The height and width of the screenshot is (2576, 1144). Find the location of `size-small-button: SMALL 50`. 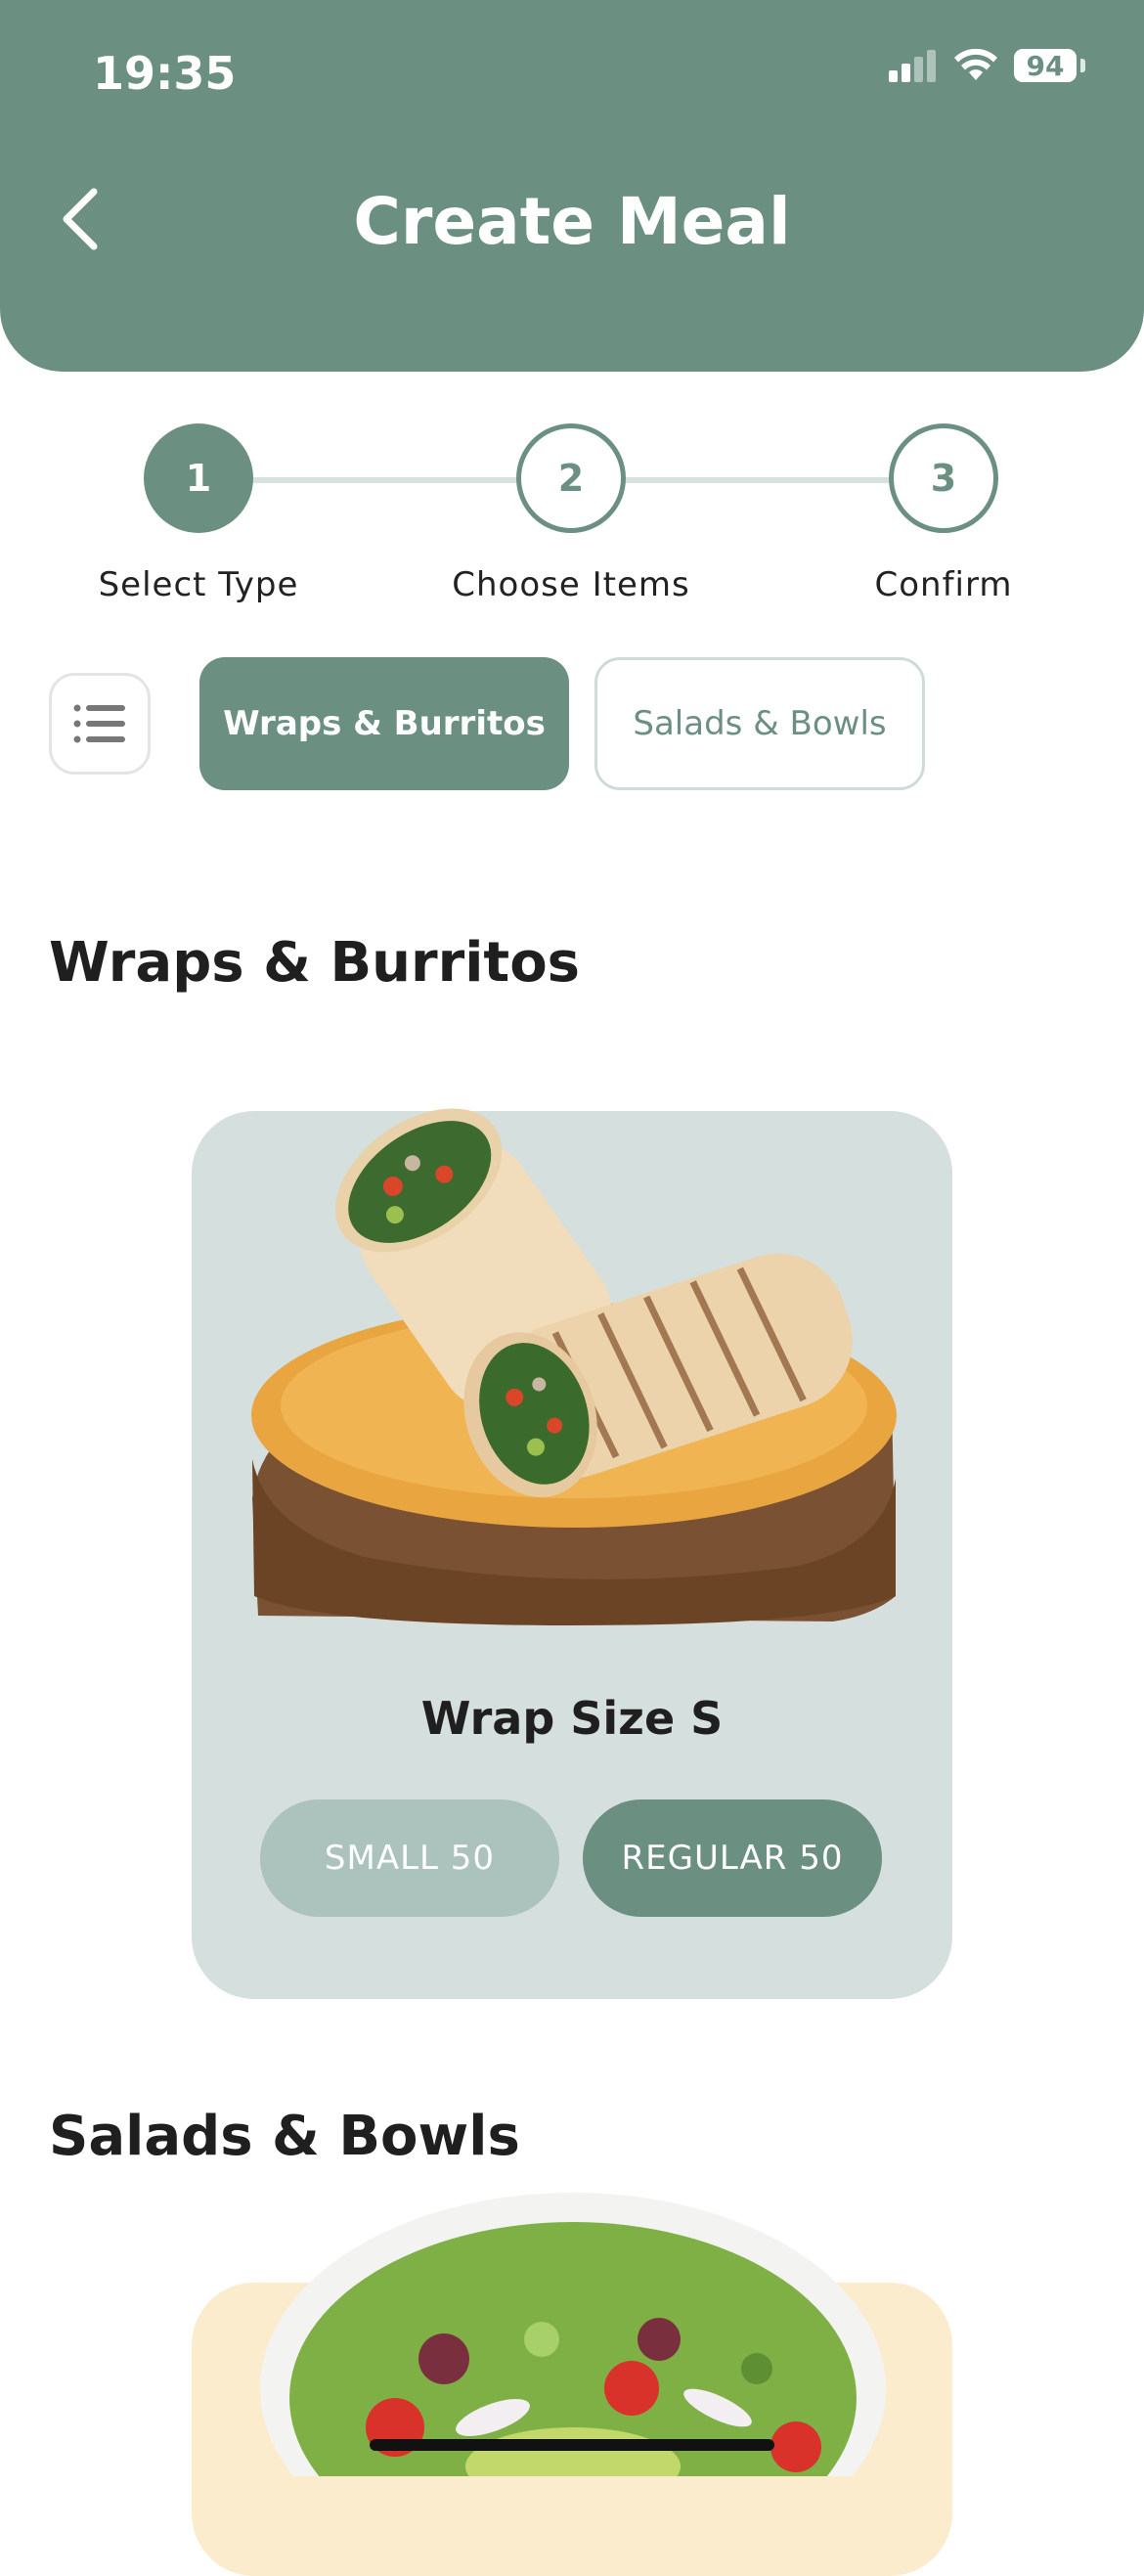

size-small-button: SMALL 50 is located at coordinates (409, 1858).